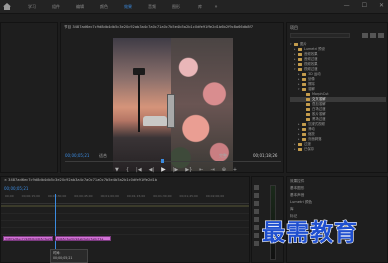 This screenshot has height=263, width=388. I want to click on ruler-tick-label: 00;00;45;00, so click(83, 196).